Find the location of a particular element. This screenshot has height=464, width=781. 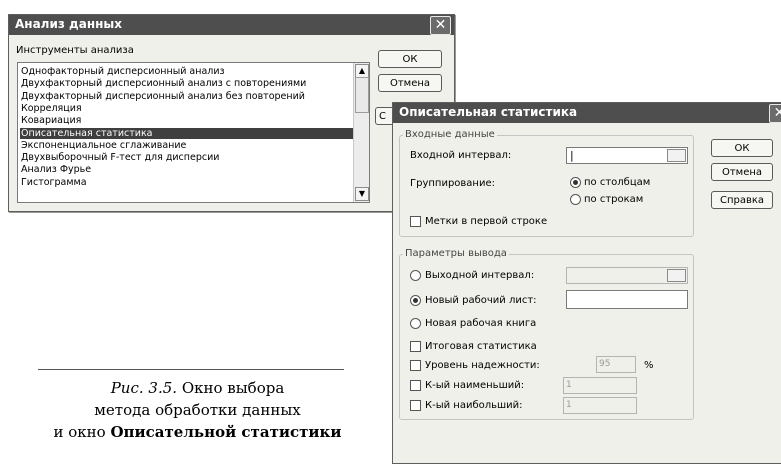

confidence-level-field: 95 is located at coordinates (616, 364).